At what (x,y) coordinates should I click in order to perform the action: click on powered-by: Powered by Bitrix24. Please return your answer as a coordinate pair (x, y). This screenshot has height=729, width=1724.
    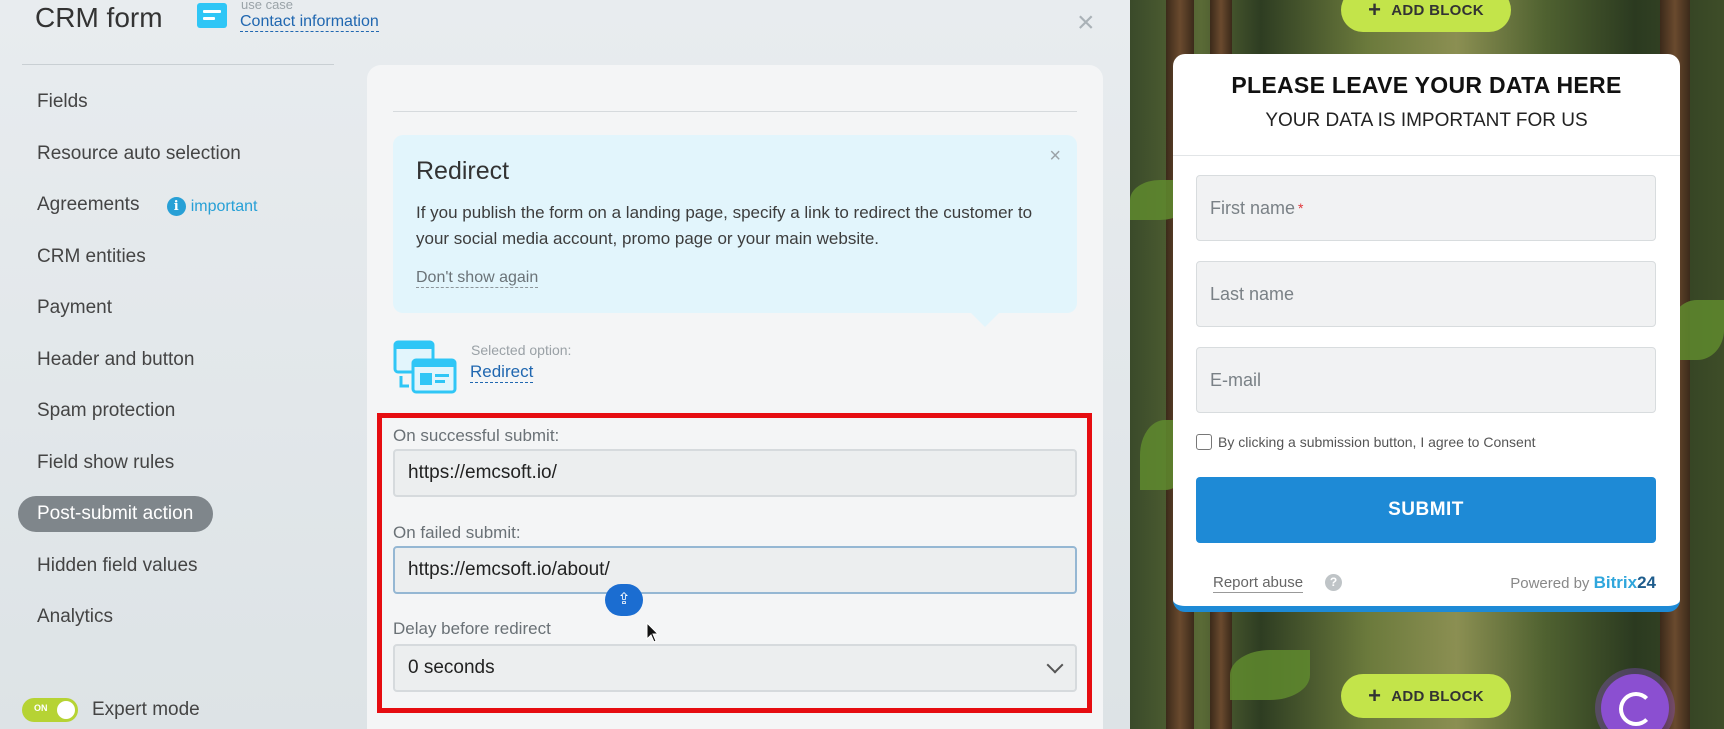
    Looking at the image, I should click on (1583, 583).